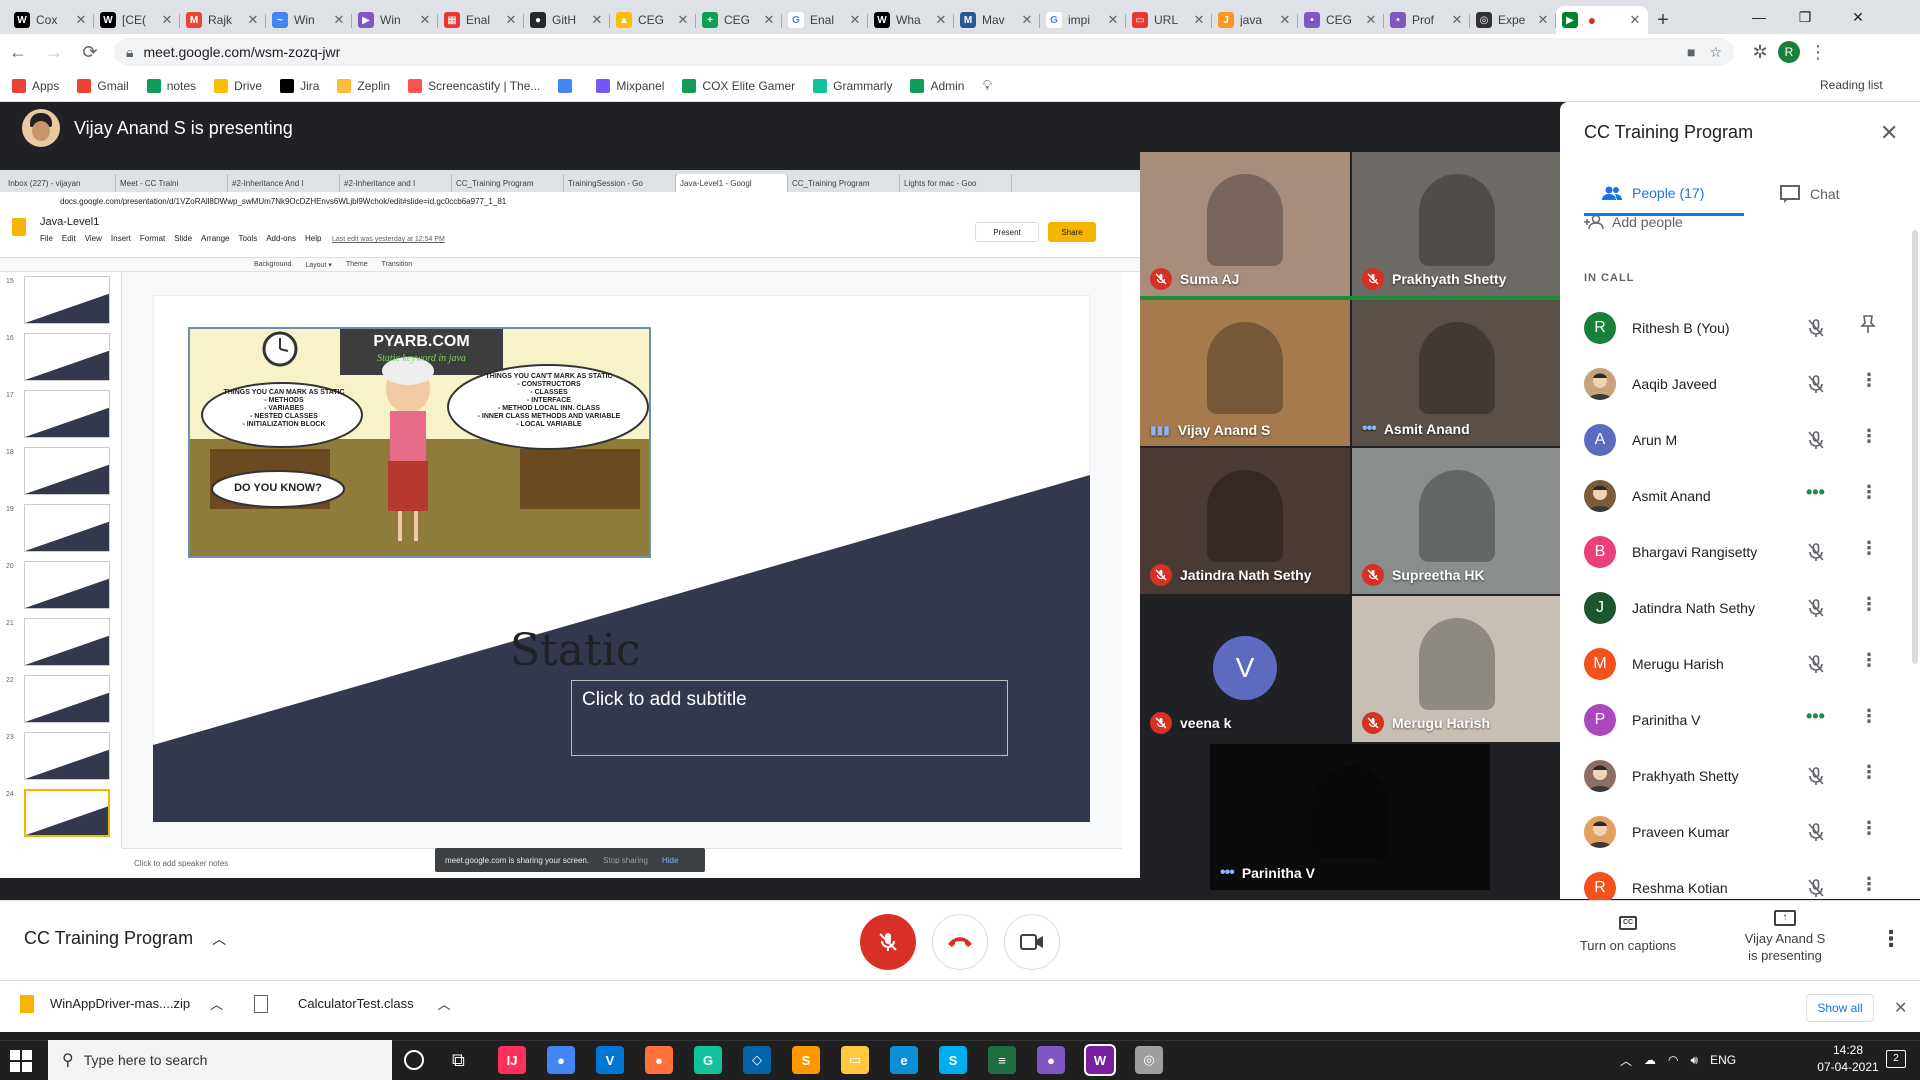  I want to click on browser-tab: ● GitH ✕, so click(567, 20).